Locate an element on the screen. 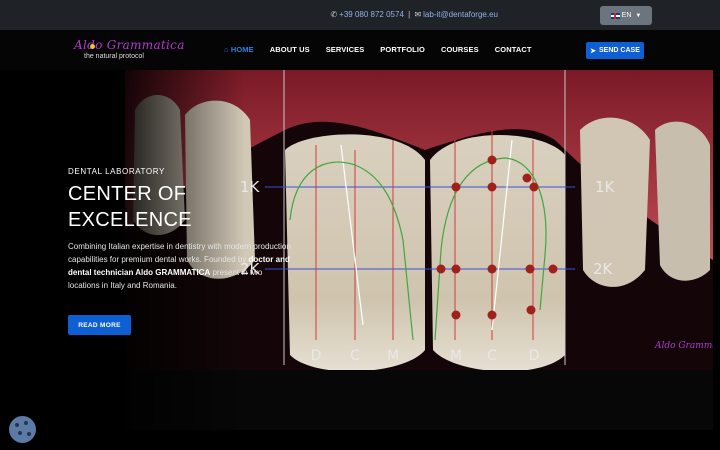  hero-title: CENTER OF EXCELENCE is located at coordinates (130, 207).